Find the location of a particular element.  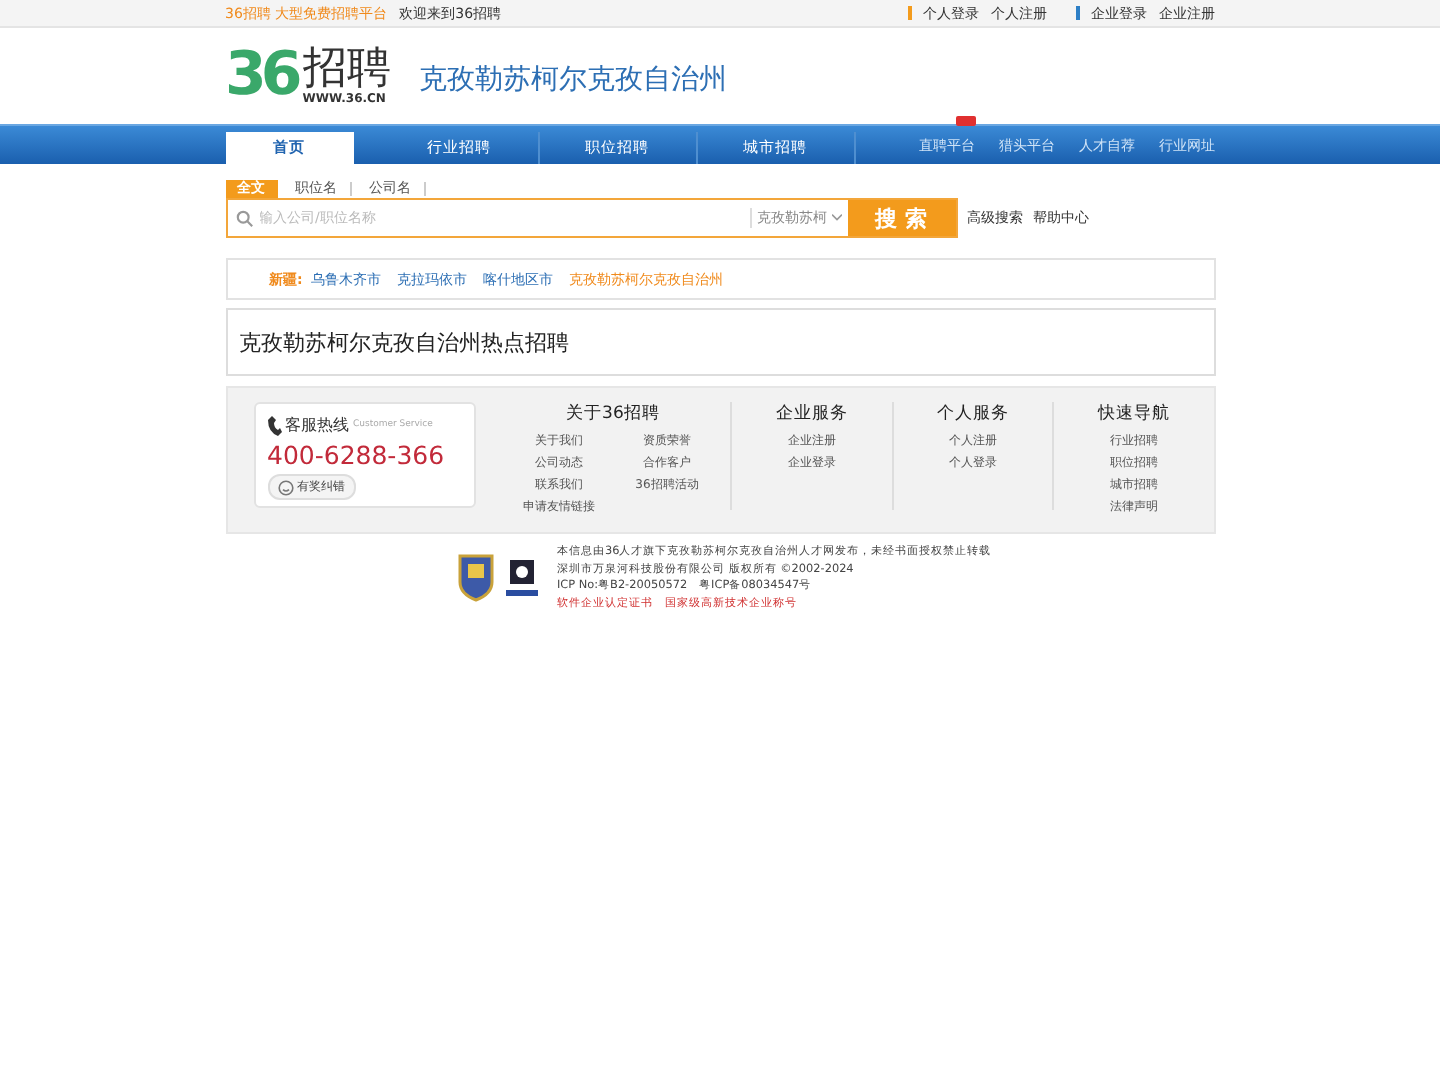

smile-icon is located at coordinates (285, 487).